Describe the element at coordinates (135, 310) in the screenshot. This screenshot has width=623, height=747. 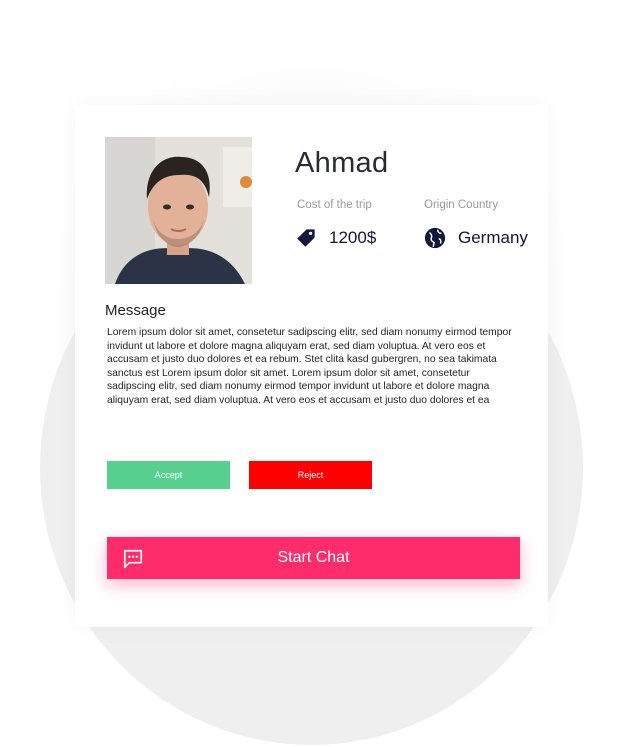
I see `message-title: Message` at that location.